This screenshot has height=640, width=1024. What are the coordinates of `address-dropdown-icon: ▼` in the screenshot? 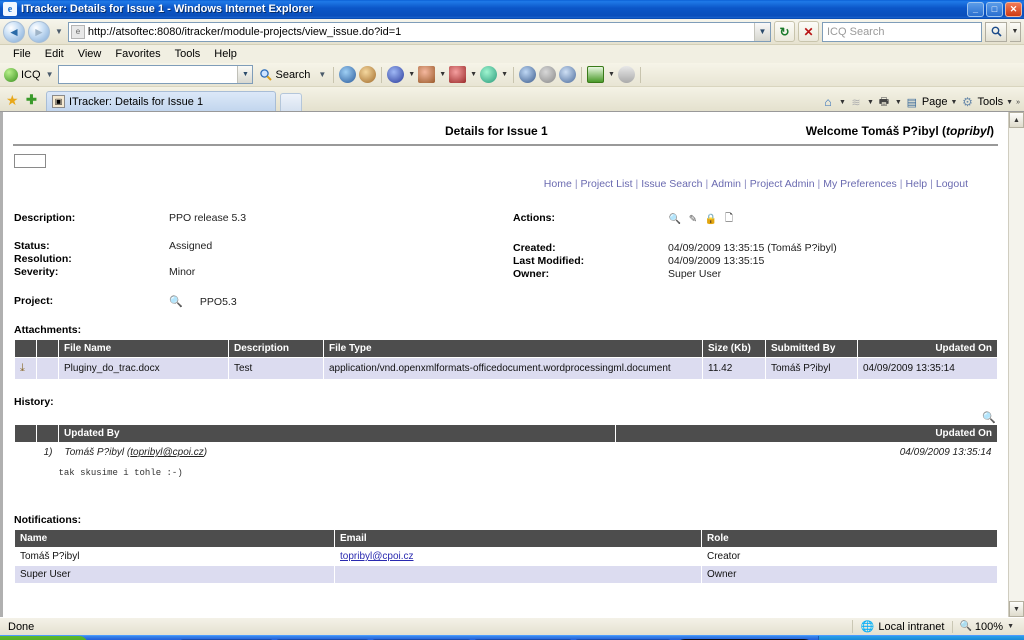 It's located at (762, 31).